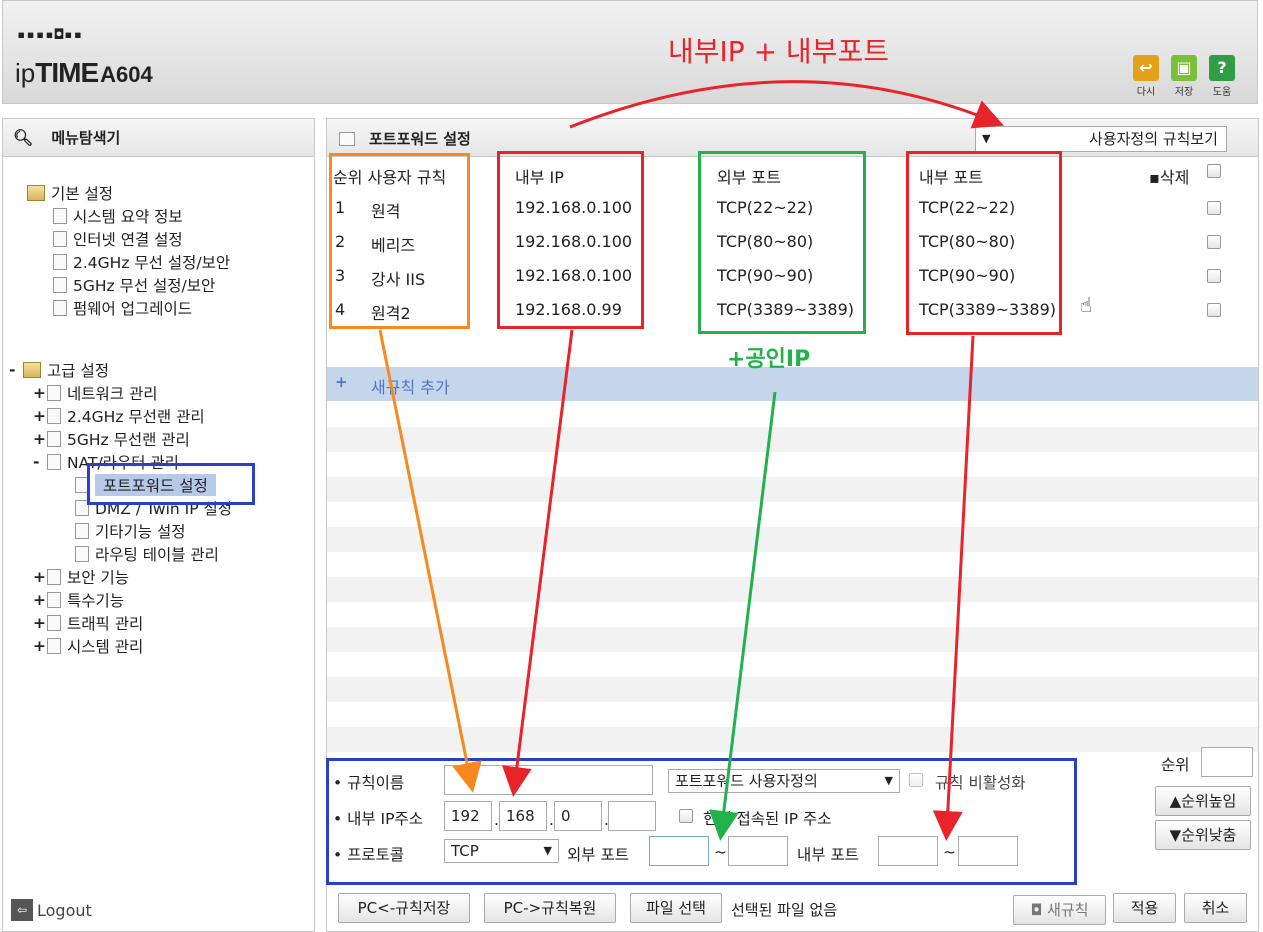  I want to click on save-button: ▣ 저장, so click(1184, 76).